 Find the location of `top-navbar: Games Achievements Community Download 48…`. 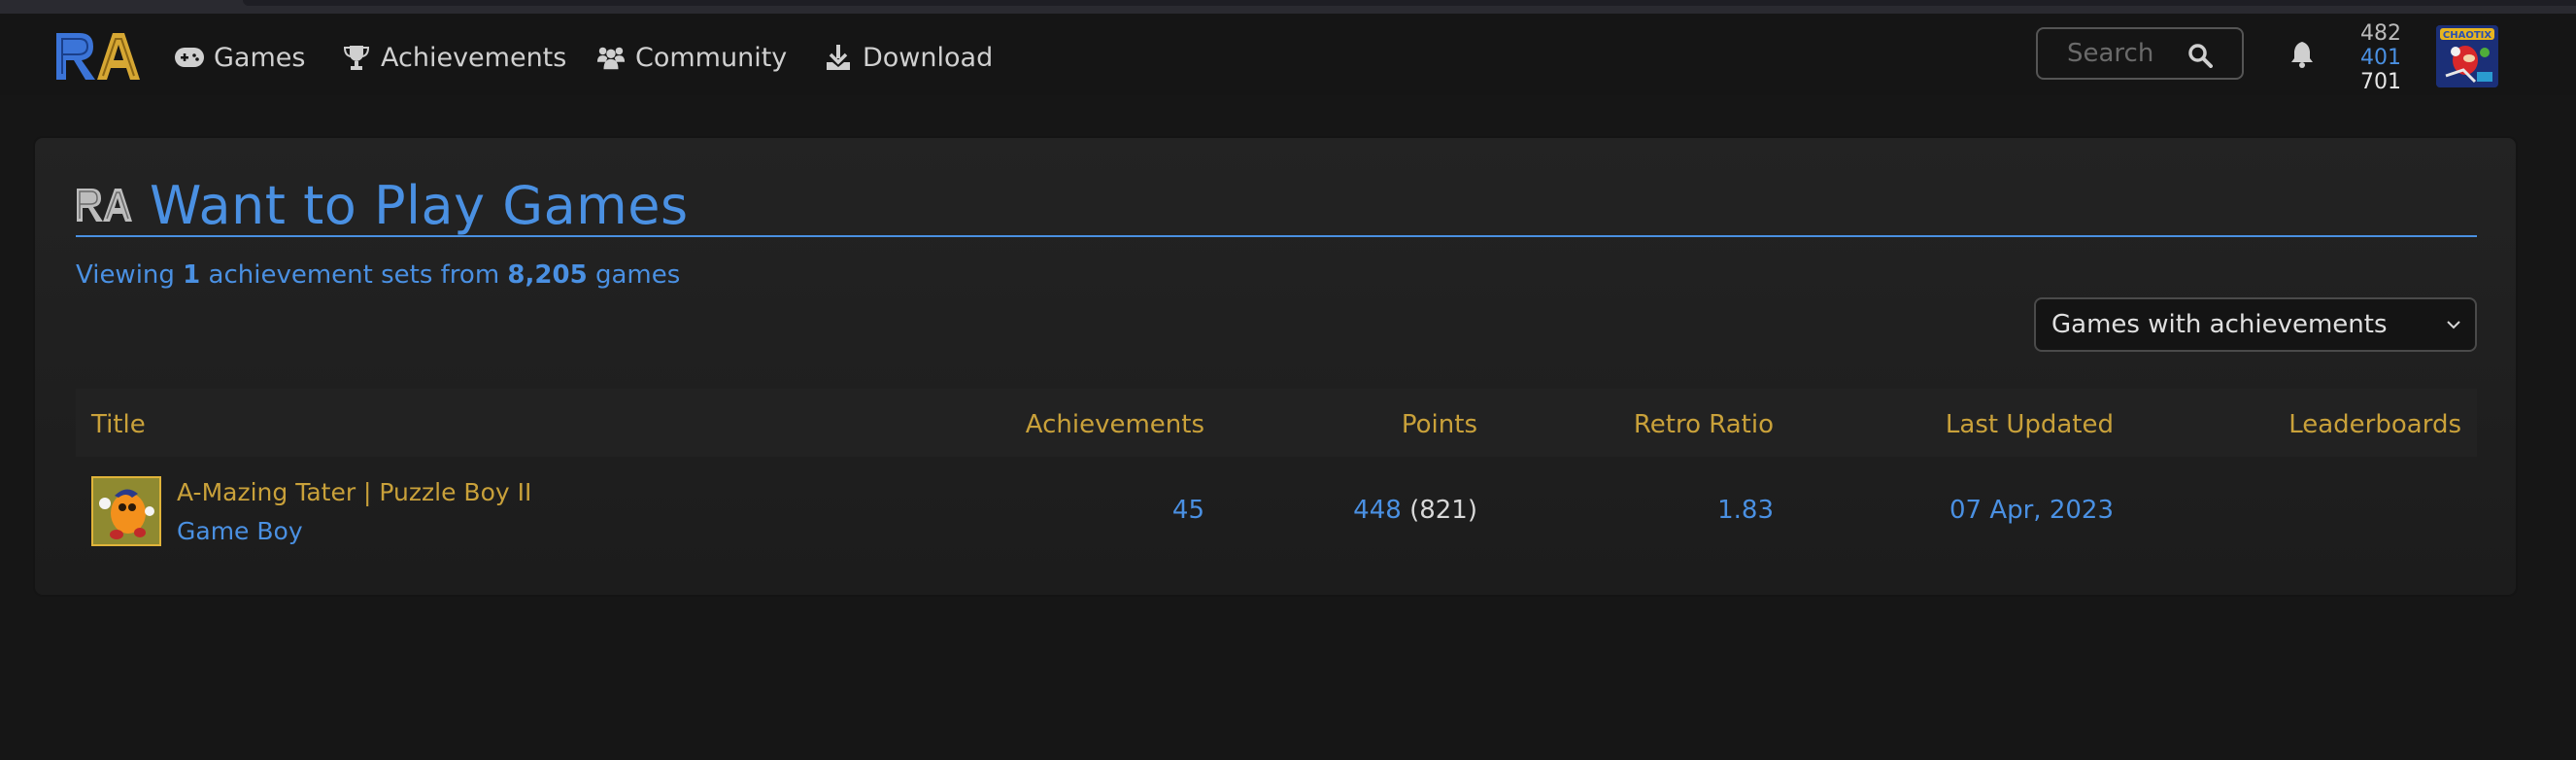

top-navbar: Games Achievements Community Download 48… is located at coordinates (1288, 54).